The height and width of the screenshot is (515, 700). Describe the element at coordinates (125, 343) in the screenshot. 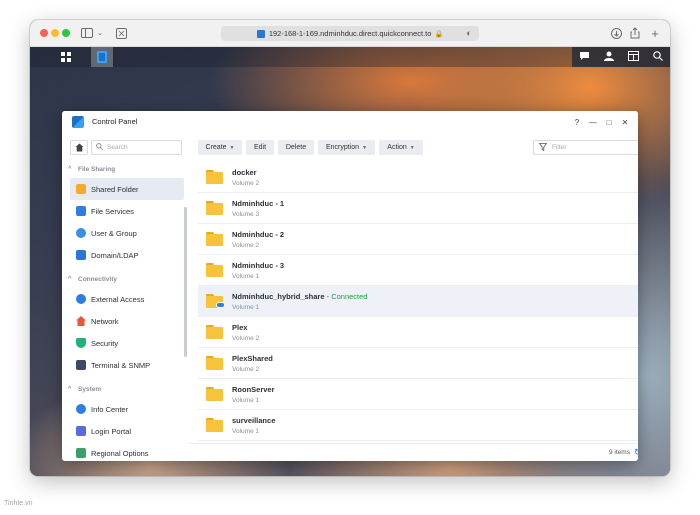

I see `sidebar-item-security: Security` at that location.